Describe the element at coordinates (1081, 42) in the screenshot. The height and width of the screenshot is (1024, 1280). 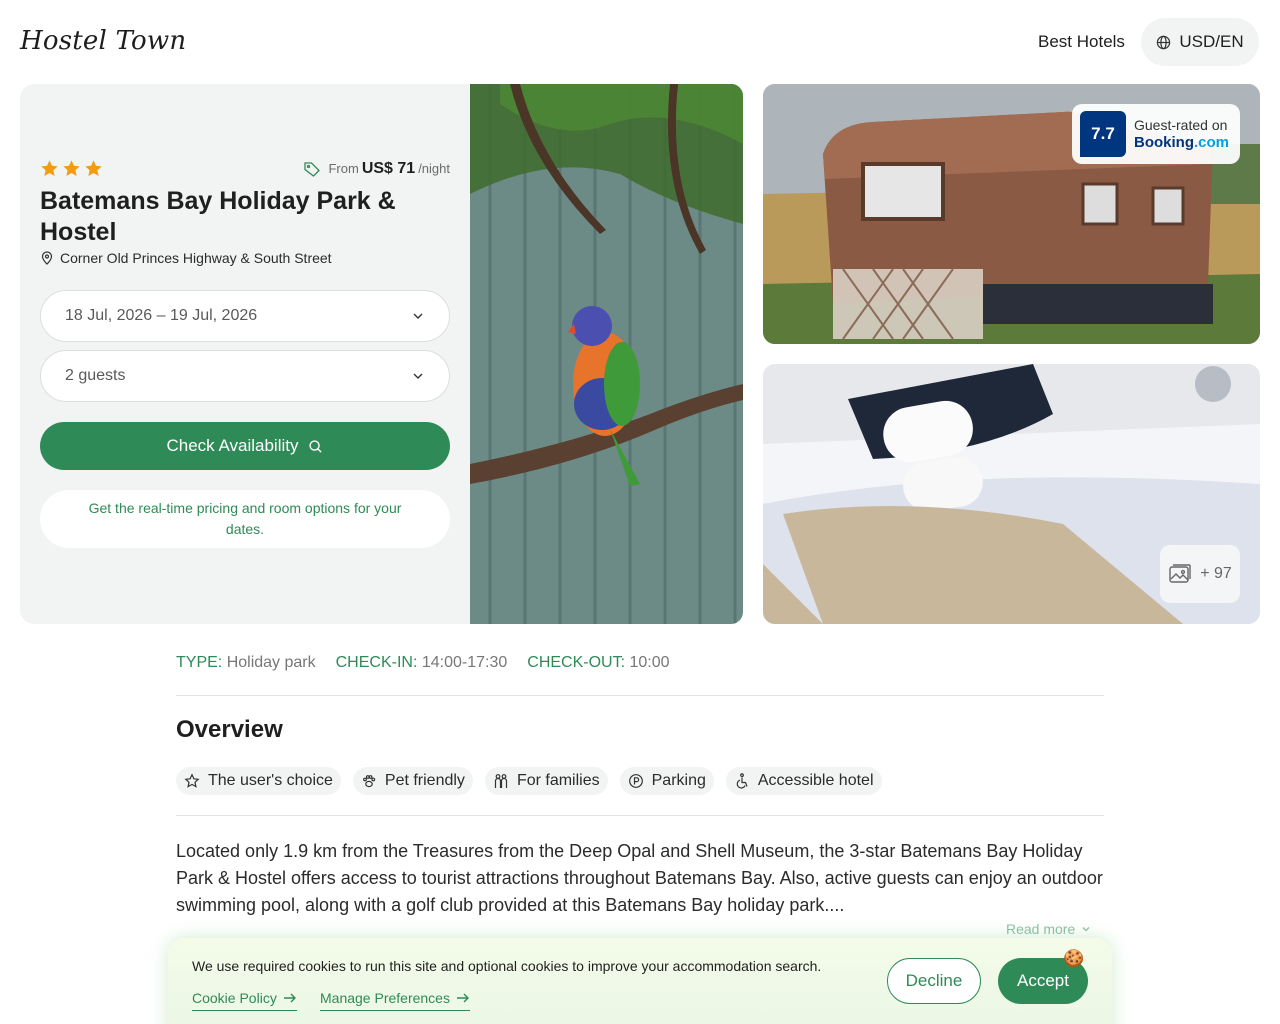
I see `nav-best-hotels-link: Best Hotels` at that location.